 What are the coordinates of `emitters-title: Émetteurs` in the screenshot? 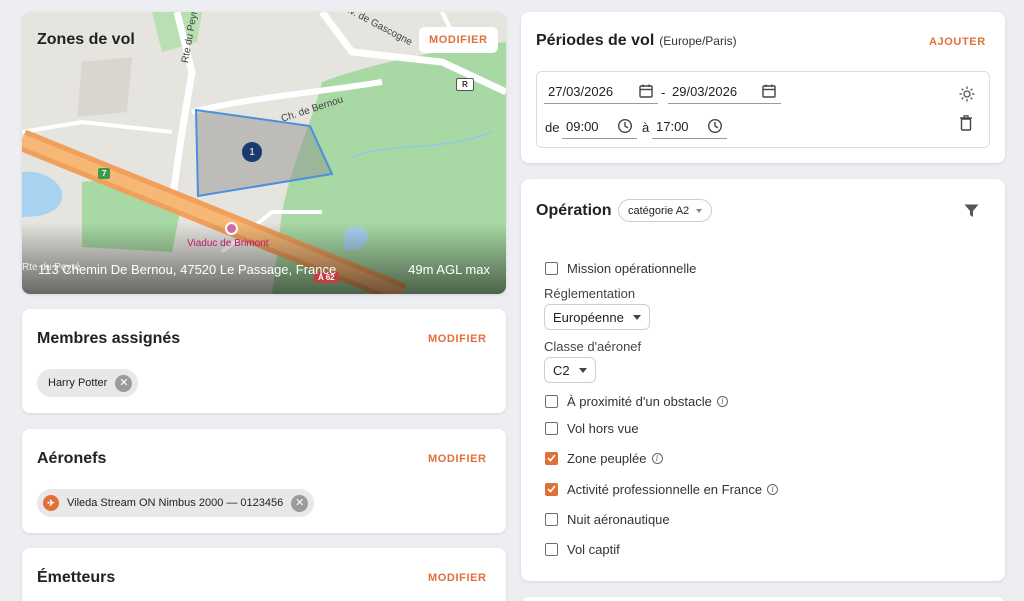 It's located at (76, 577).